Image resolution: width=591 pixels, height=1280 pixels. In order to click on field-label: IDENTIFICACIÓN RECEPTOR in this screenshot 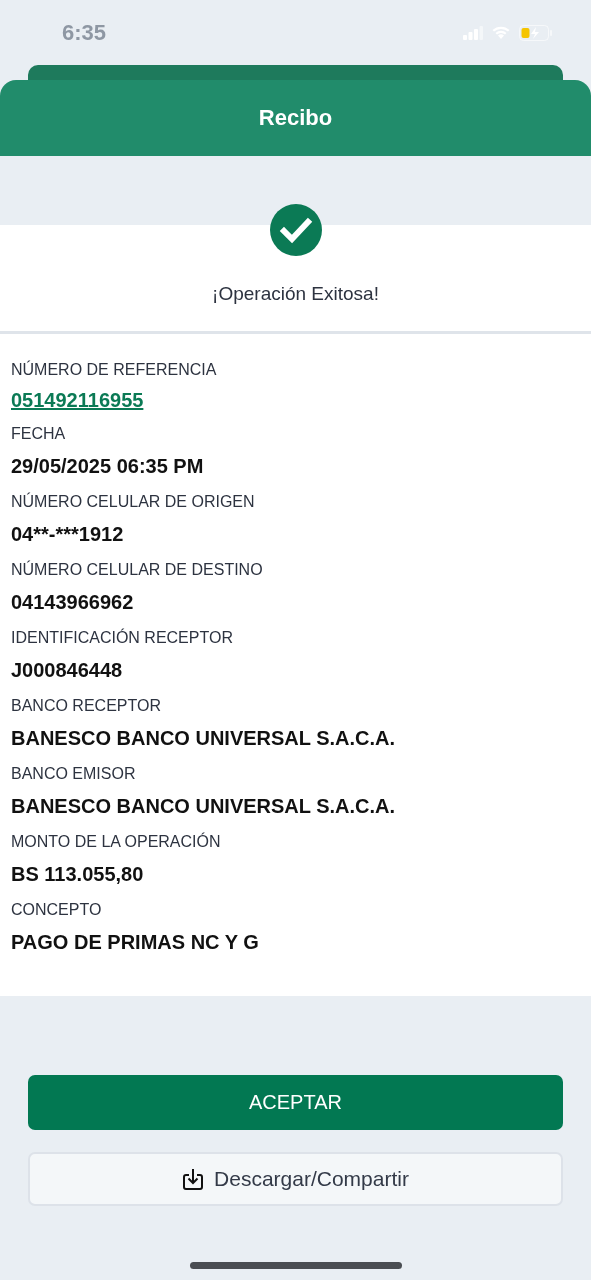, I will do `click(122, 638)`.